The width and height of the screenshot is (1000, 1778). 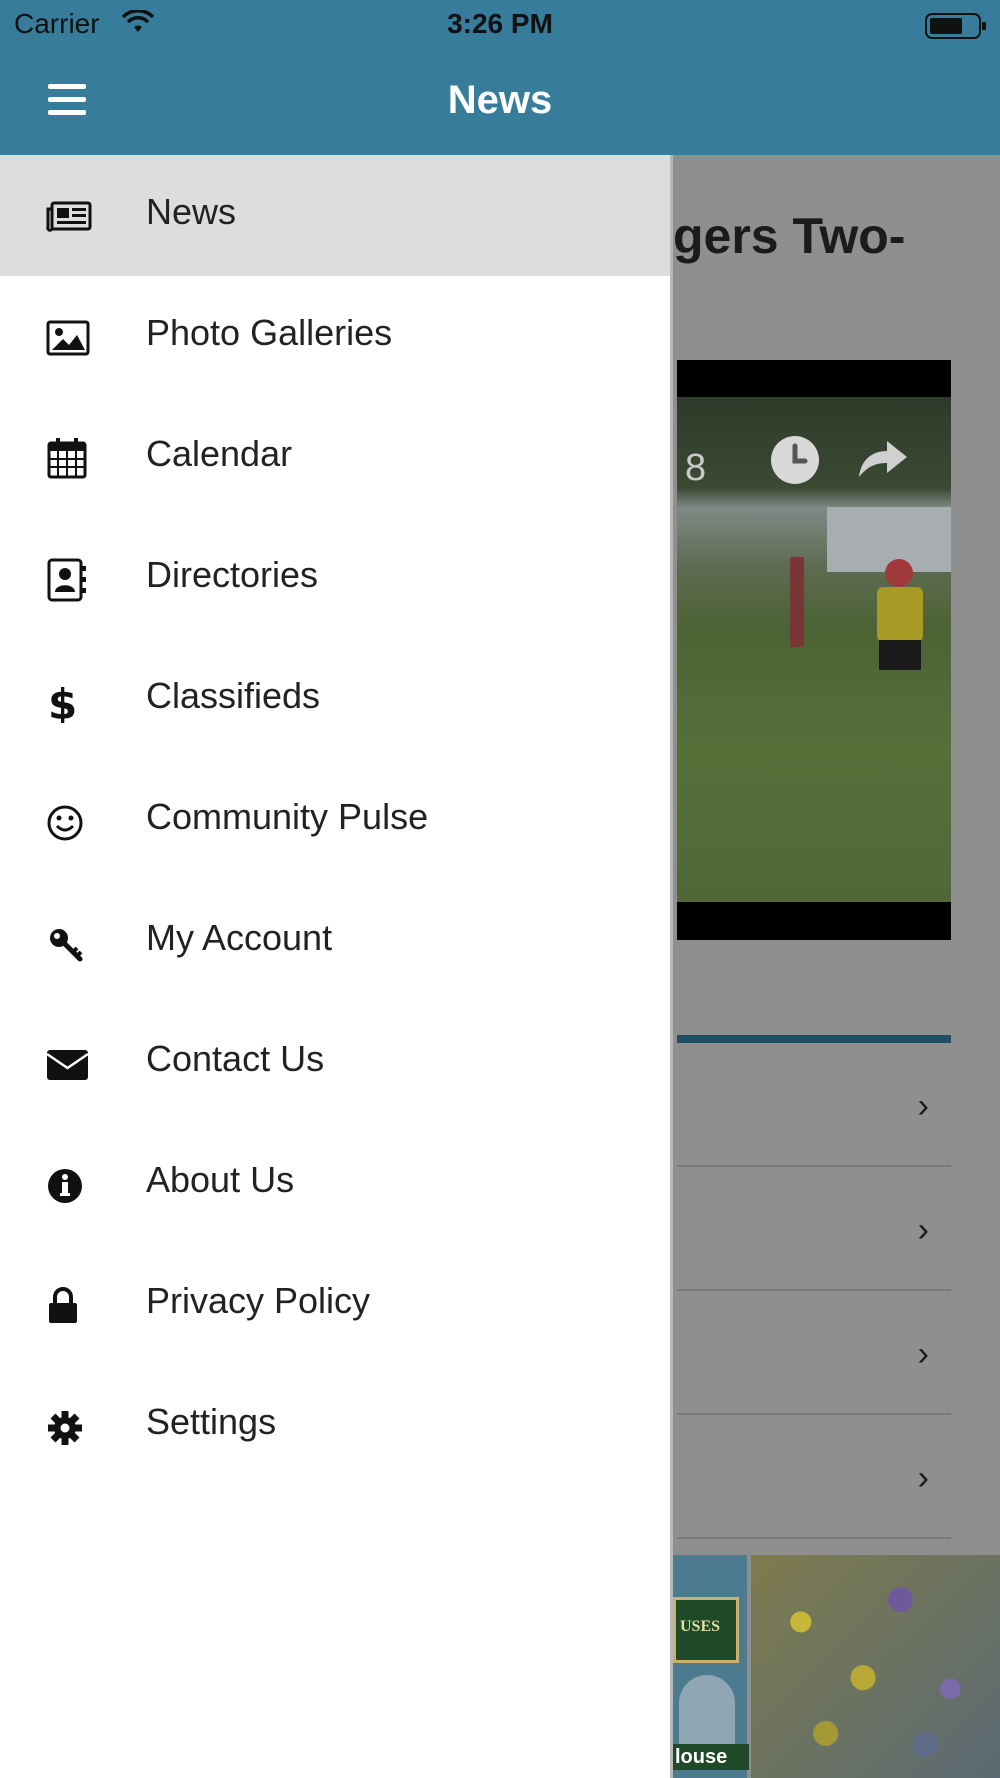 What do you see at coordinates (711, 1666) in the screenshot?
I see `advertisement-banner: USES louse` at bounding box center [711, 1666].